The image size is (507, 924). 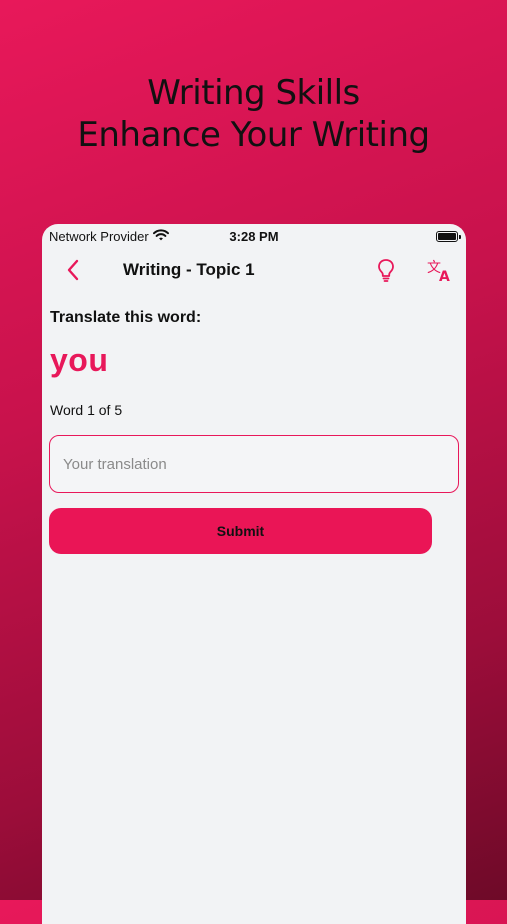 I want to click on exercise-prompt: Translate this word:, so click(x=126, y=317).